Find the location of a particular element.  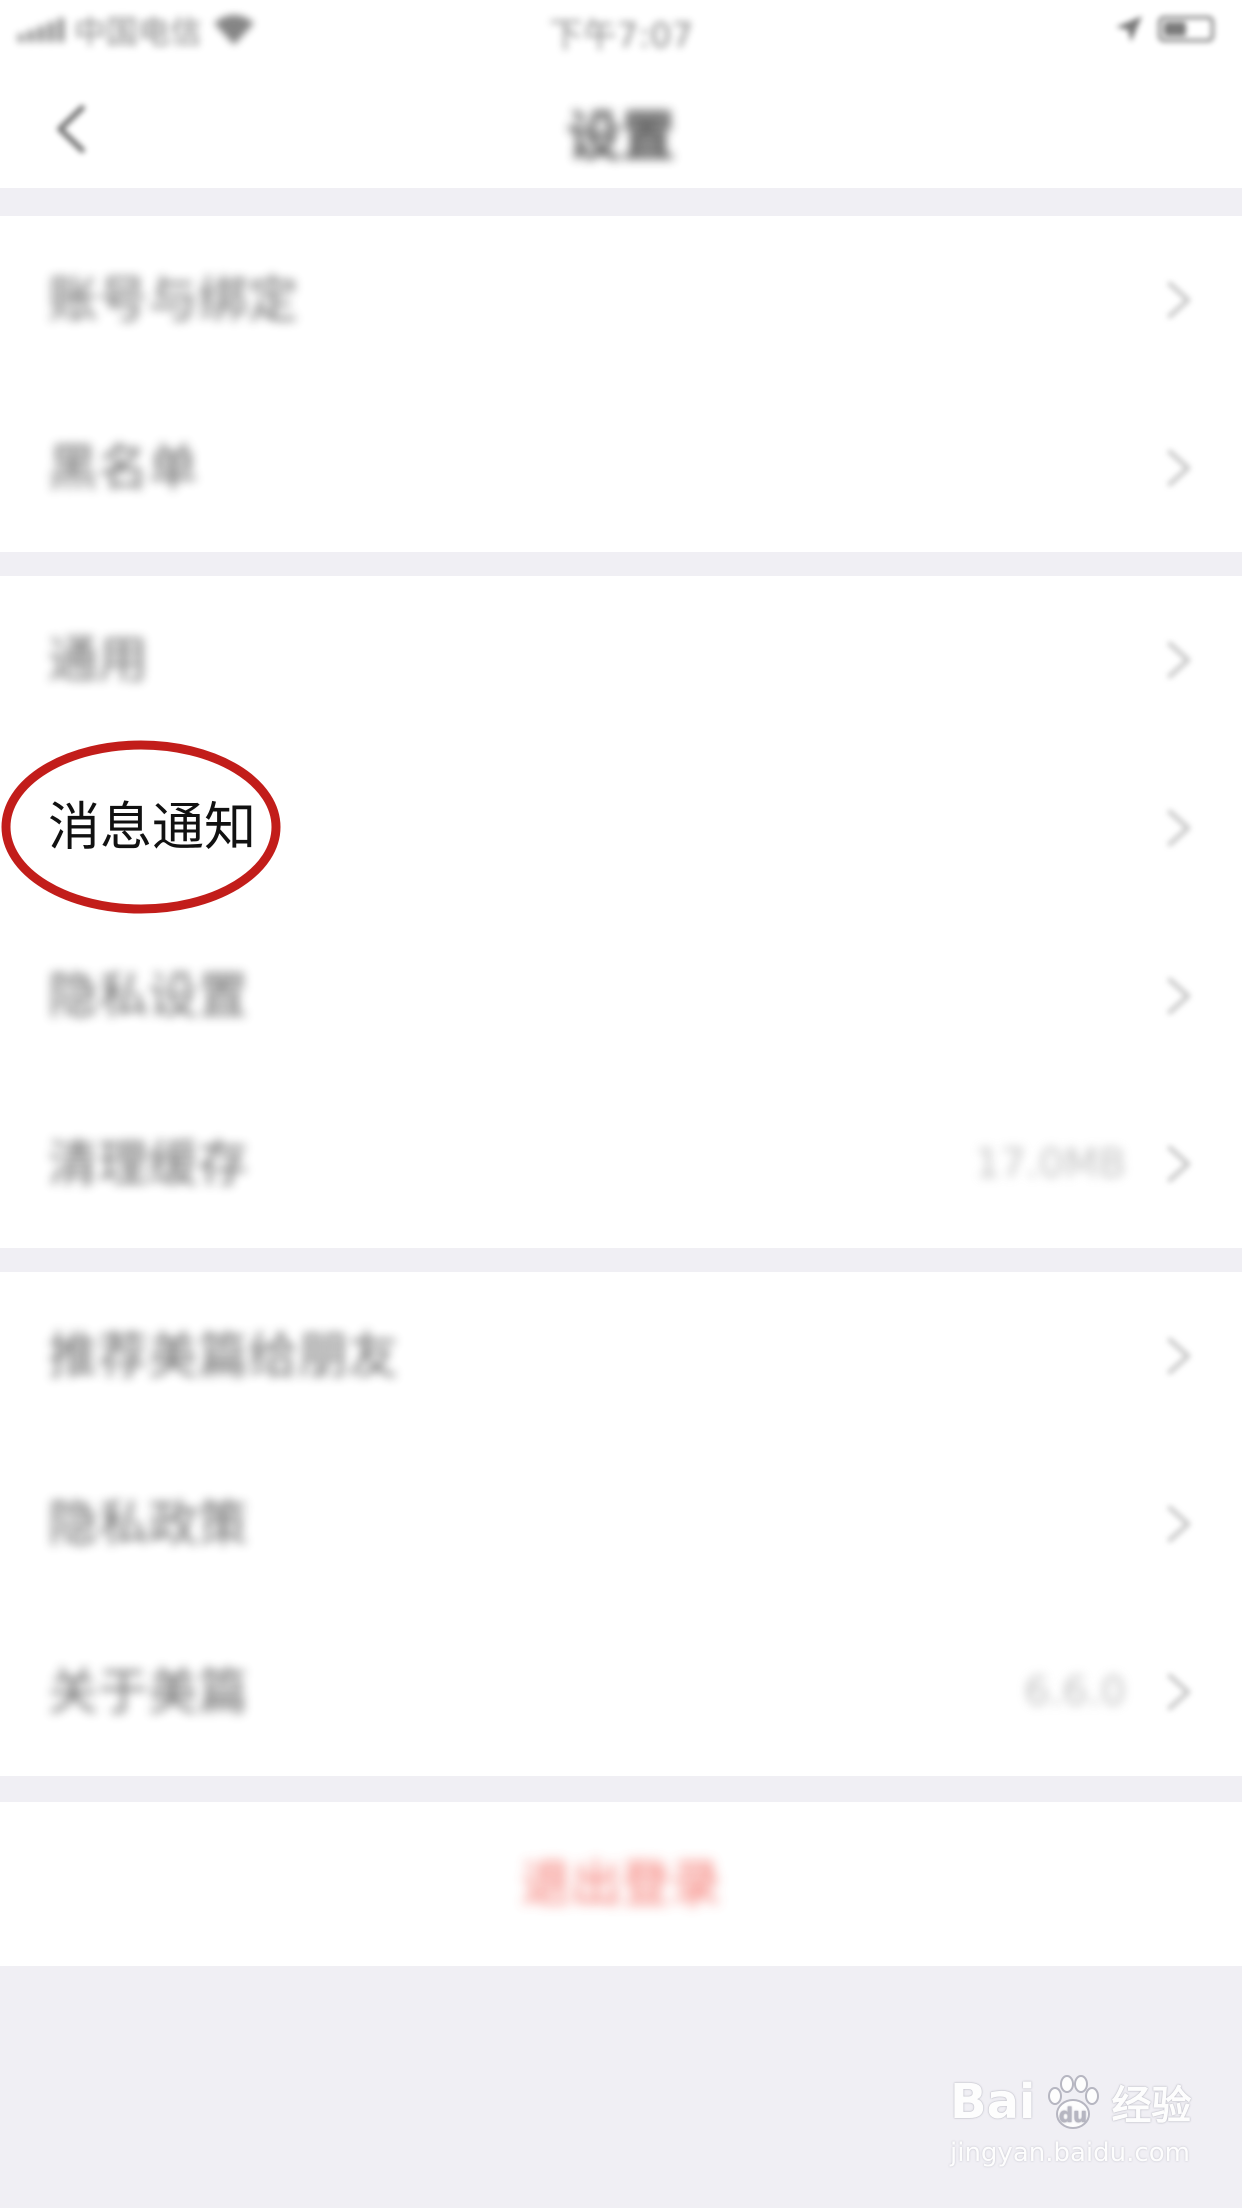

watermark-brand-left: Bai is located at coordinates (993, 2102).